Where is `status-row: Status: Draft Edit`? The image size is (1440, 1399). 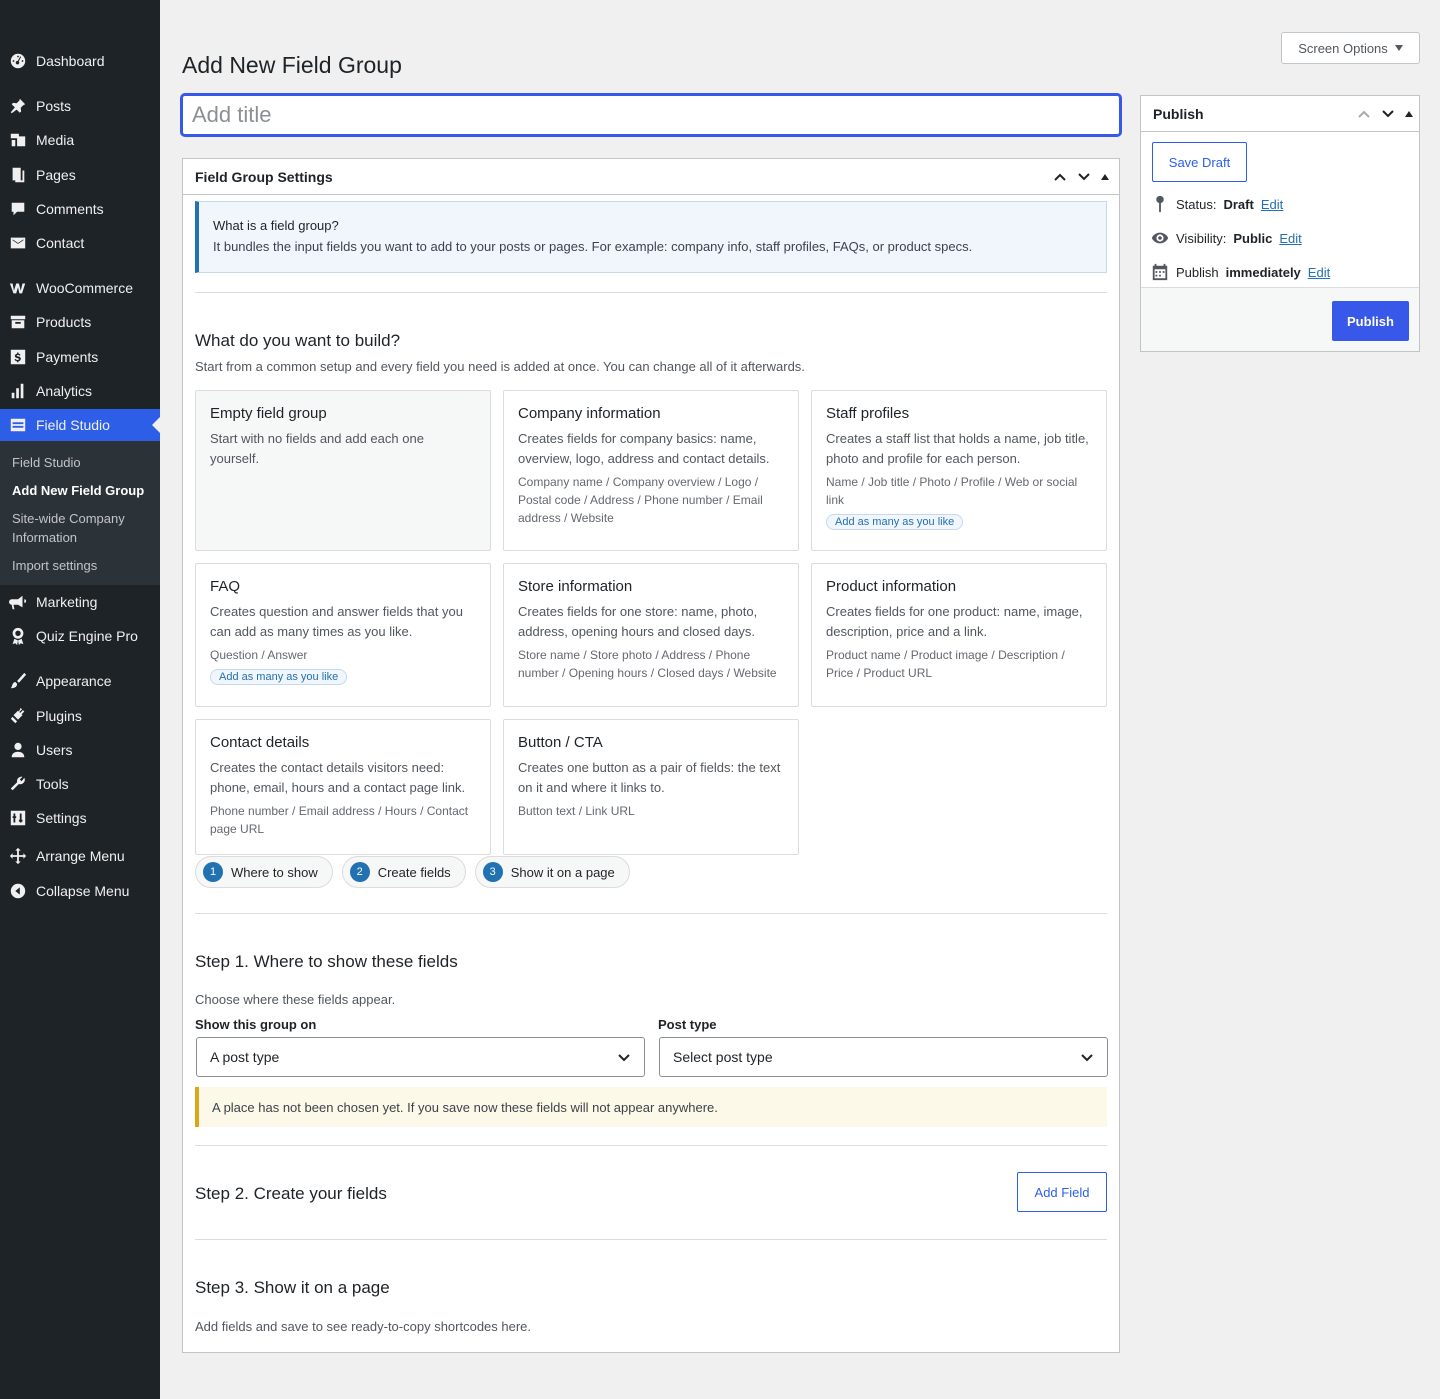 status-row: Status: Draft Edit is located at coordinates (1217, 204).